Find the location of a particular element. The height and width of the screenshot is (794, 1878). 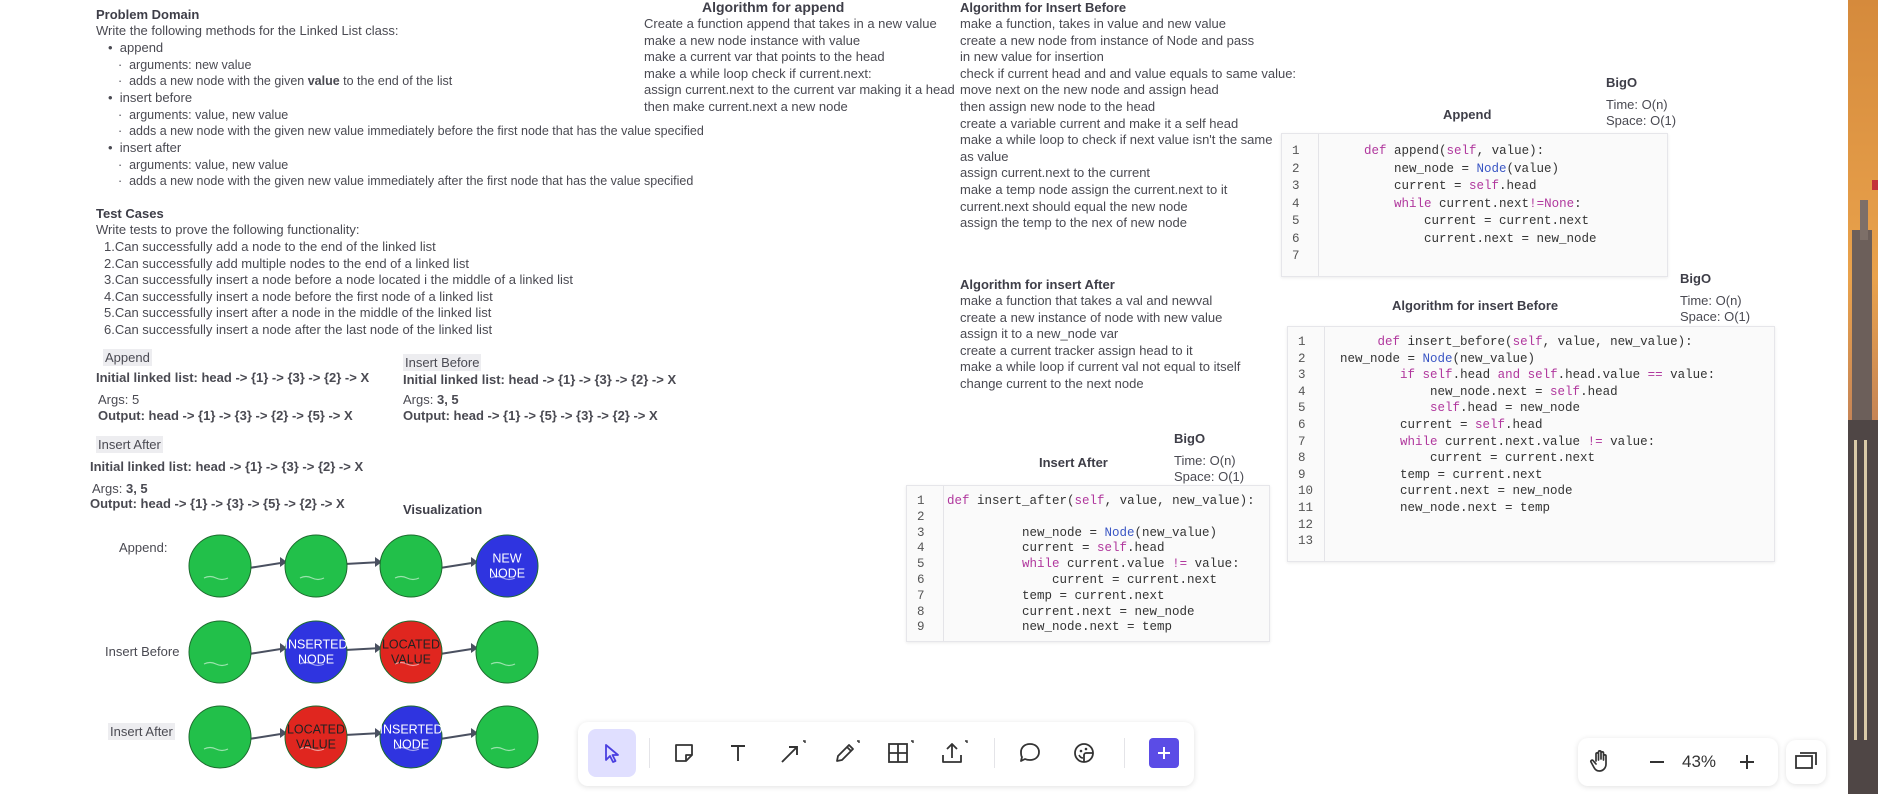

comment-tool-button is located at coordinates (1030, 753).